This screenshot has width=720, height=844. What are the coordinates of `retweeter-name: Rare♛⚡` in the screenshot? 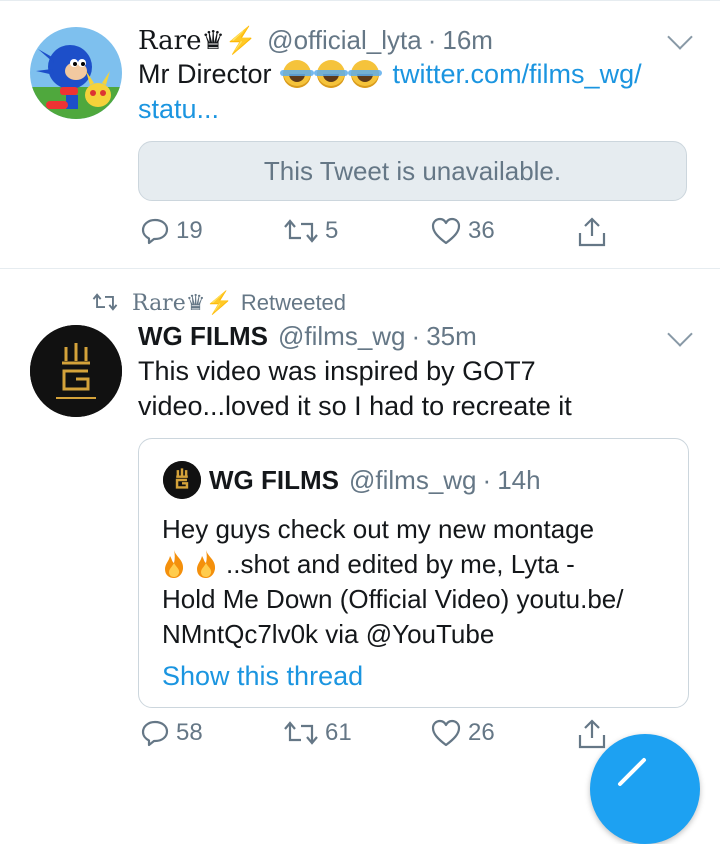 It's located at (182, 303).